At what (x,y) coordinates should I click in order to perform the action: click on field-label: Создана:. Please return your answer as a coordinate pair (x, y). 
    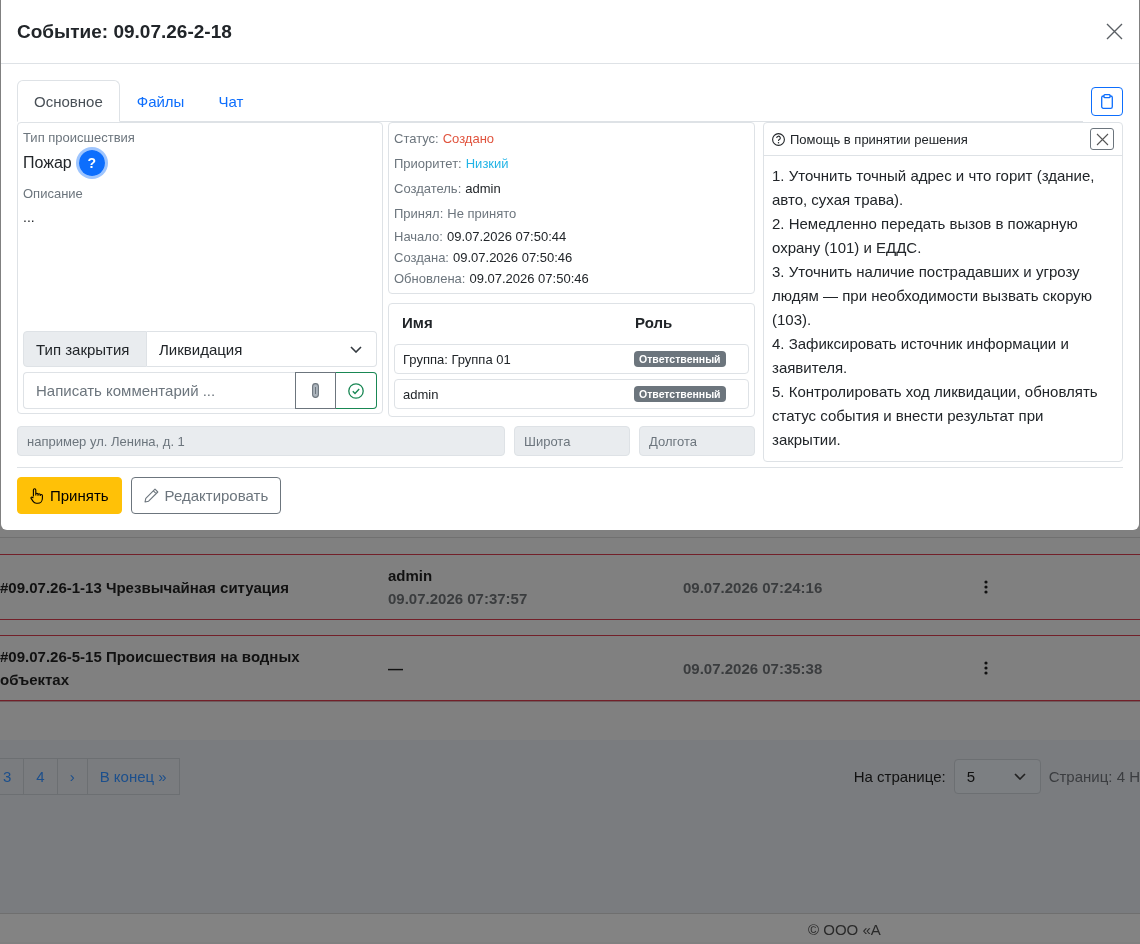
    Looking at the image, I should click on (421, 258).